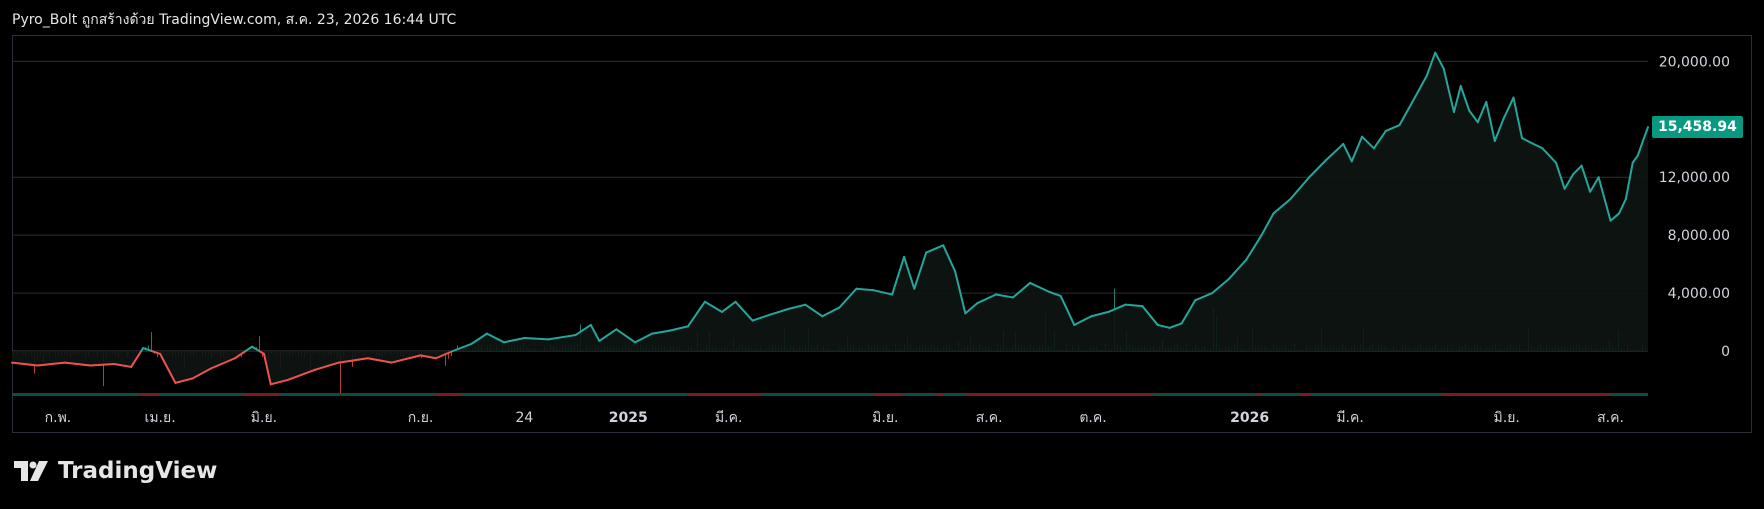  What do you see at coordinates (525, 418) in the screenshot?
I see `x-tick-label: 24` at bounding box center [525, 418].